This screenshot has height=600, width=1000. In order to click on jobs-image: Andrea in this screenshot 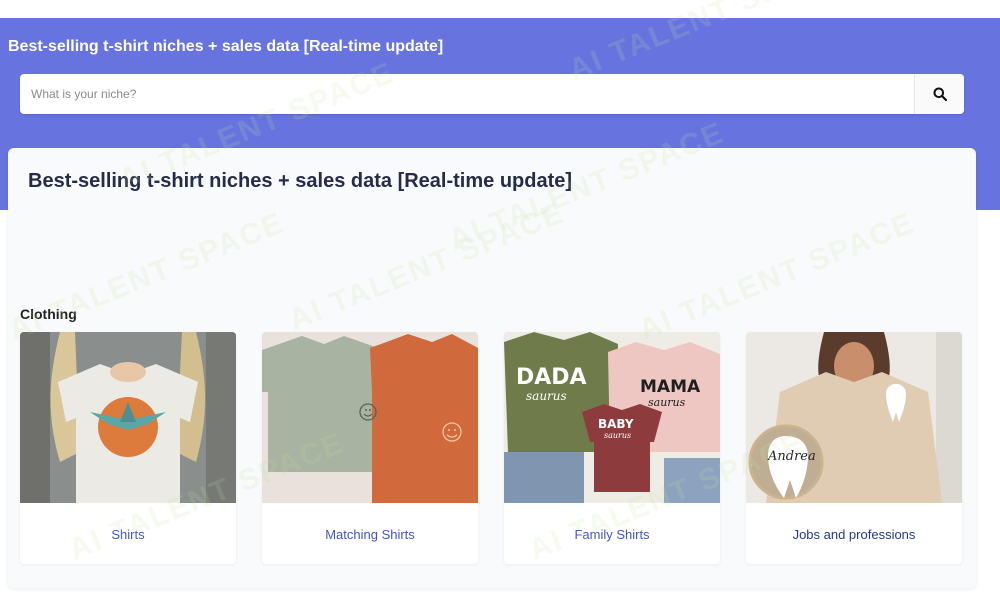, I will do `click(854, 417)`.